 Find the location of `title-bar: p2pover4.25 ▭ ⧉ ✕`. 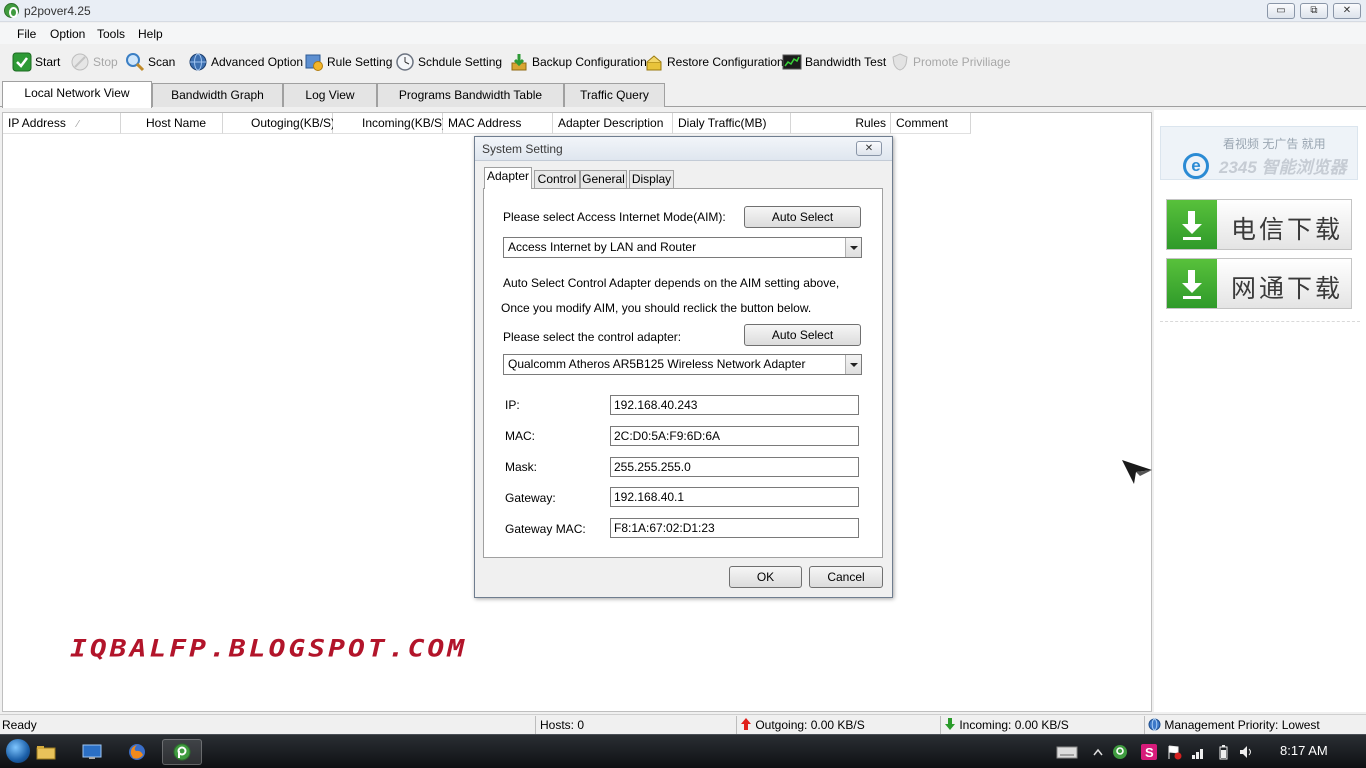

title-bar: p2pover4.25 ▭ ⧉ ✕ is located at coordinates (683, 11).